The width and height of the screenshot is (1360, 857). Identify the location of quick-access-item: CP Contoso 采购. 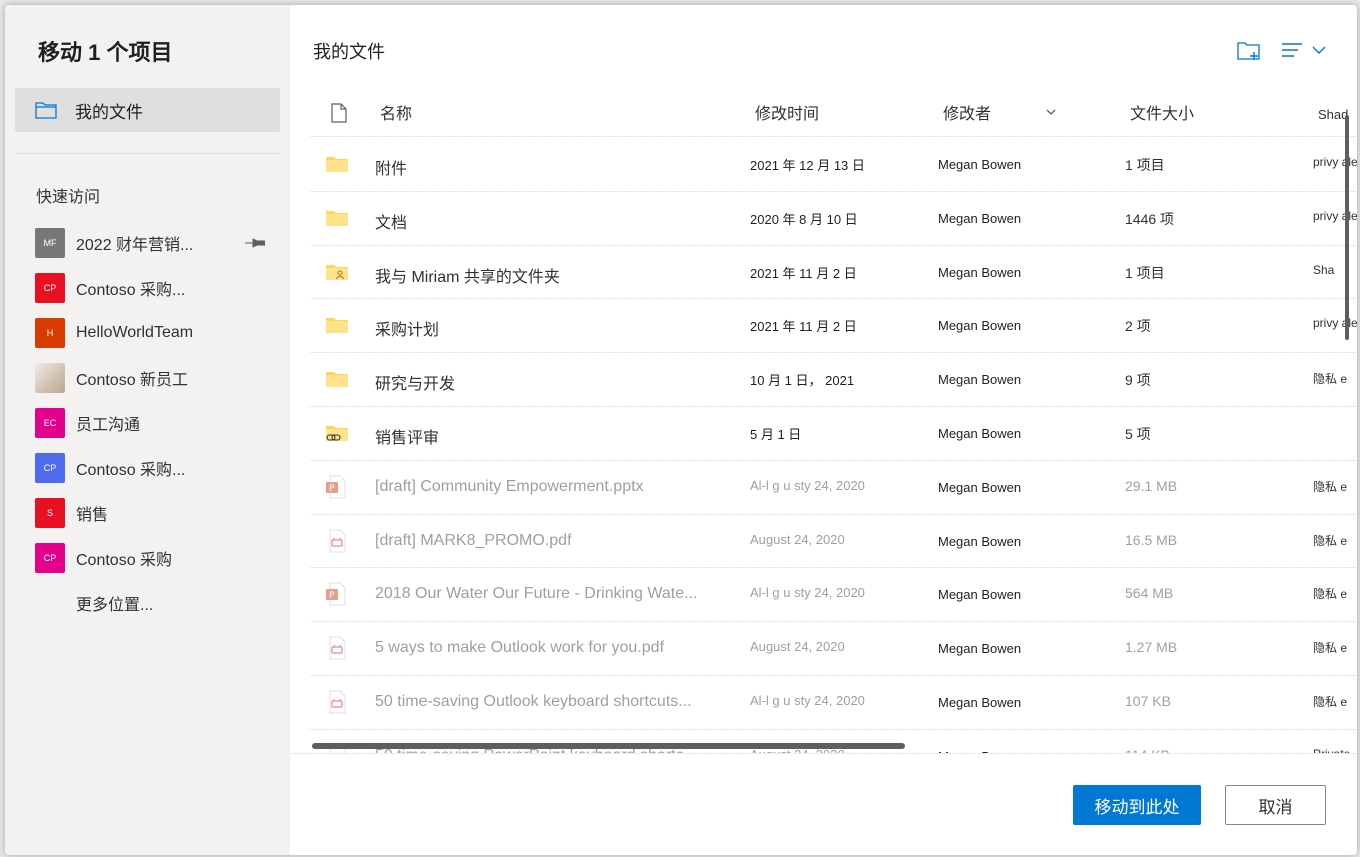
(160, 557).